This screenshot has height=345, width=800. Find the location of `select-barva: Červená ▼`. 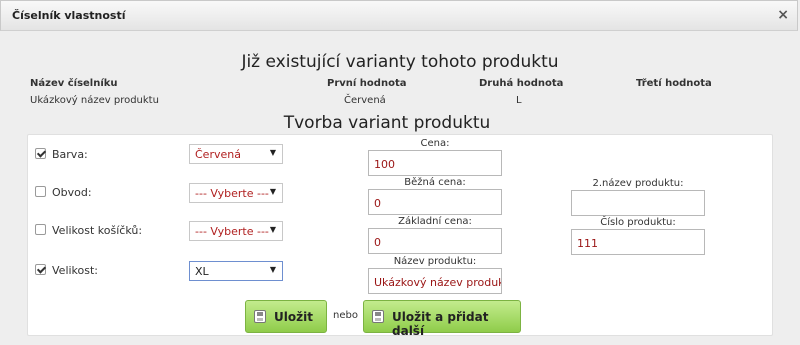

select-barva: Červená ▼ is located at coordinates (236, 154).